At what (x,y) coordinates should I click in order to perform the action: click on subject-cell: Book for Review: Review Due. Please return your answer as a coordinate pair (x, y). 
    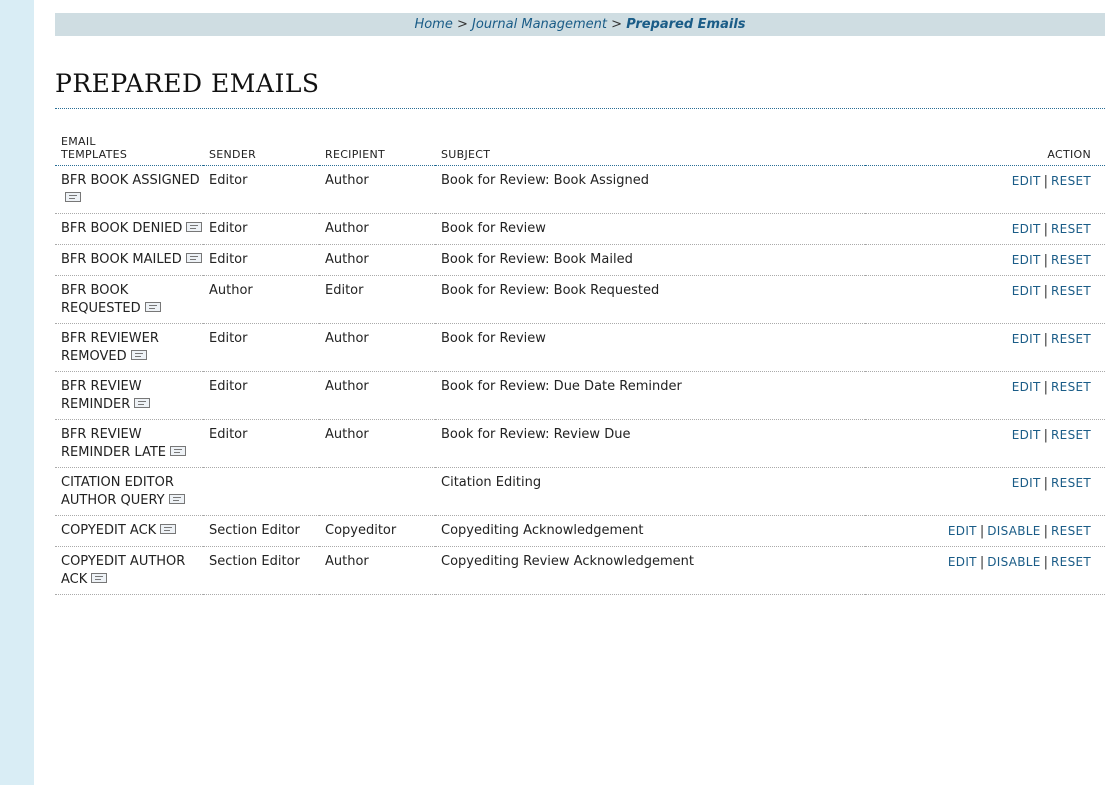
    Looking at the image, I should click on (650, 443).